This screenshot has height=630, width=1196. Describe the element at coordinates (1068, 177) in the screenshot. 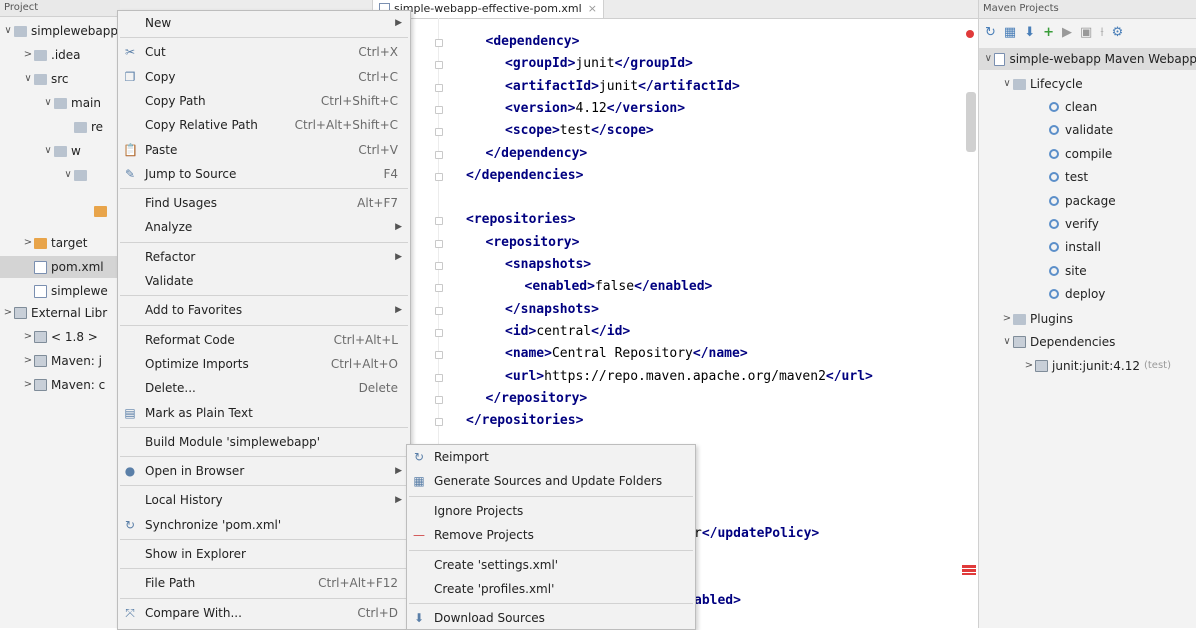

I see `lifecycle-goal: test` at that location.